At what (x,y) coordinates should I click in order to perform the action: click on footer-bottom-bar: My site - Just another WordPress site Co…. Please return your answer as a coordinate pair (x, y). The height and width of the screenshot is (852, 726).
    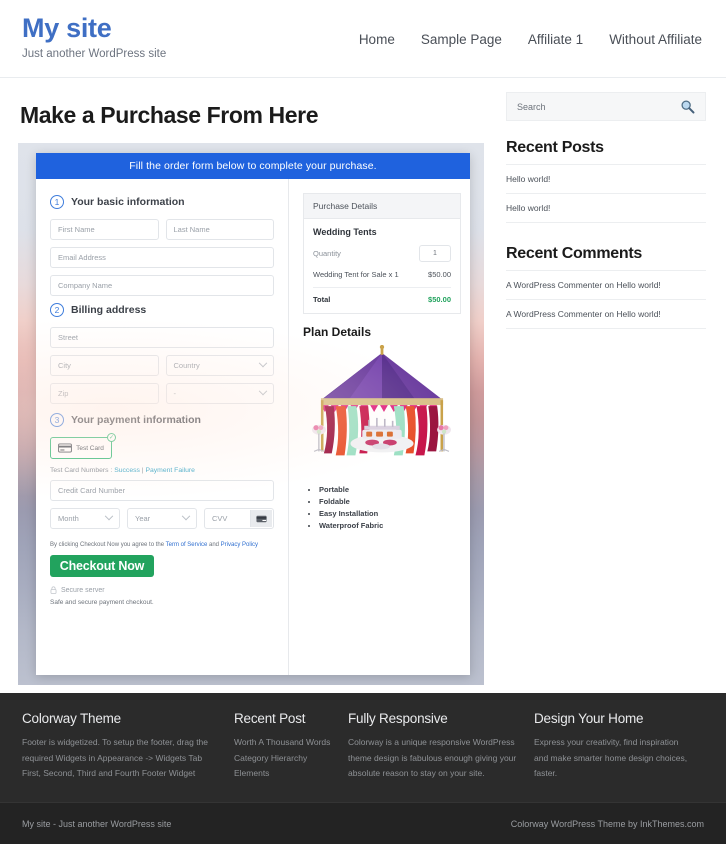
    Looking at the image, I should click on (363, 823).